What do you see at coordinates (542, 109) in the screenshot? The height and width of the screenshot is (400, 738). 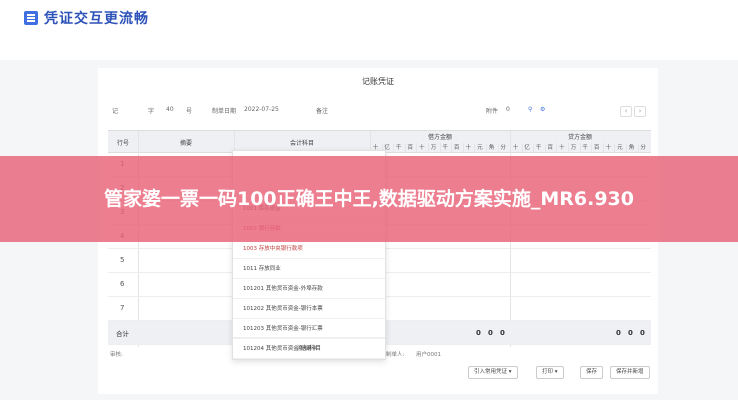 I see `settings-icon: ⚙` at bounding box center [542, 109].